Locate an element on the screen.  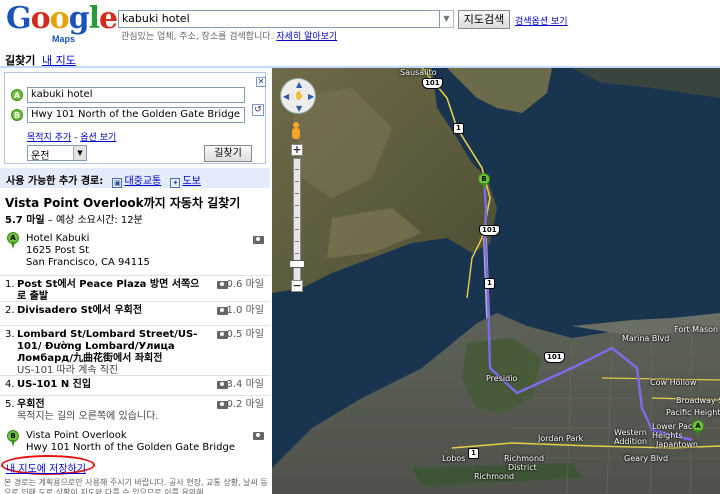
show-options-link: 옵션 보기 is located at coordinates (98, 138).